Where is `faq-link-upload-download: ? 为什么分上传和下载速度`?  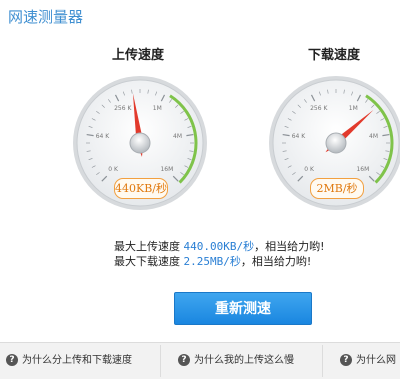
faq-link-upload-download: ? 为什么分上传和下载速度 is located at coordinates (69, 361).